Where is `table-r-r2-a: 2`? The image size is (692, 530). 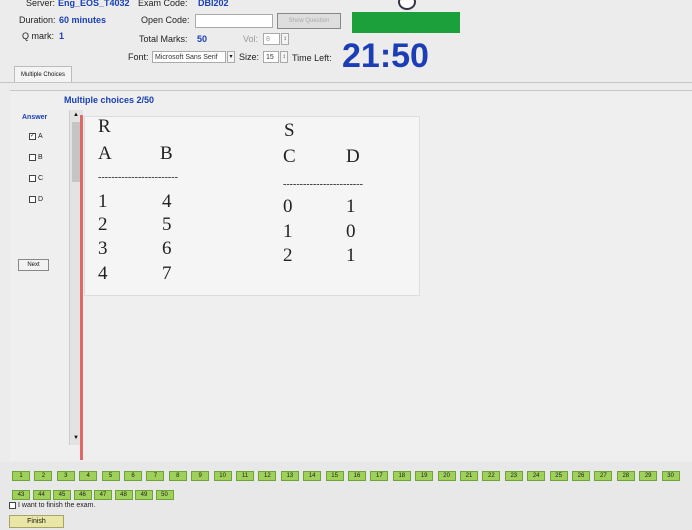
table-r-r2-a: 2 is located at coordinates (103, 224).